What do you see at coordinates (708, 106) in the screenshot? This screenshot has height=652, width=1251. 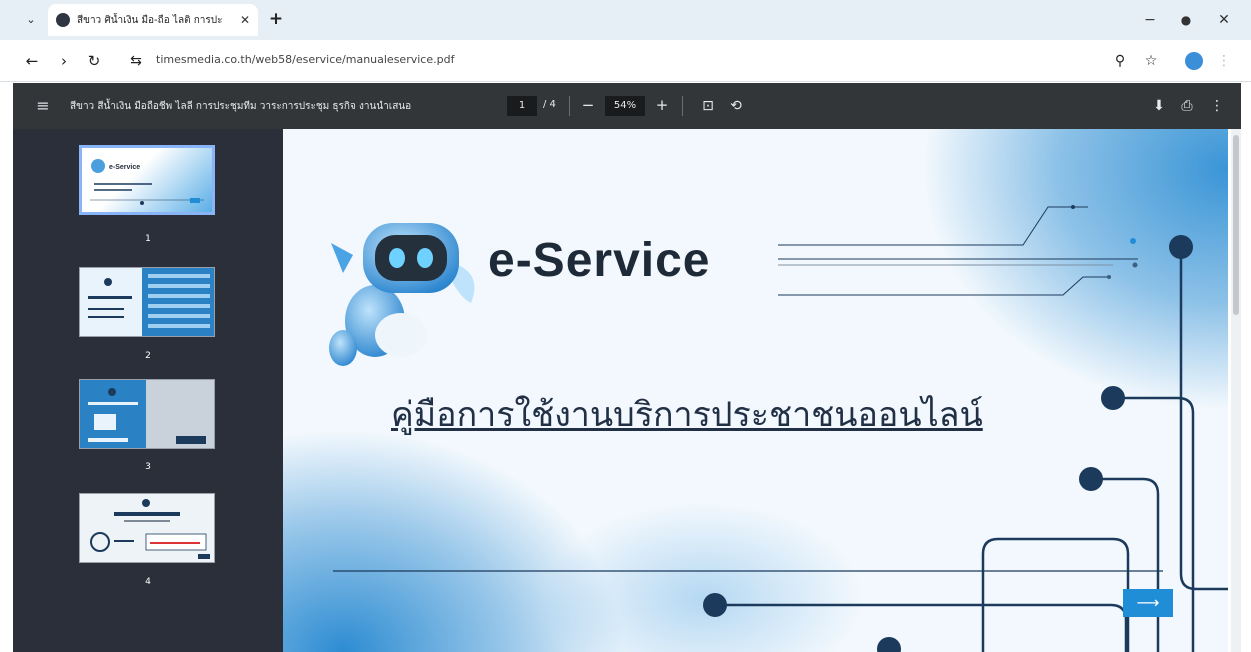 I see `fit-page-icon: ⊡` at bounding box center [708, 106].